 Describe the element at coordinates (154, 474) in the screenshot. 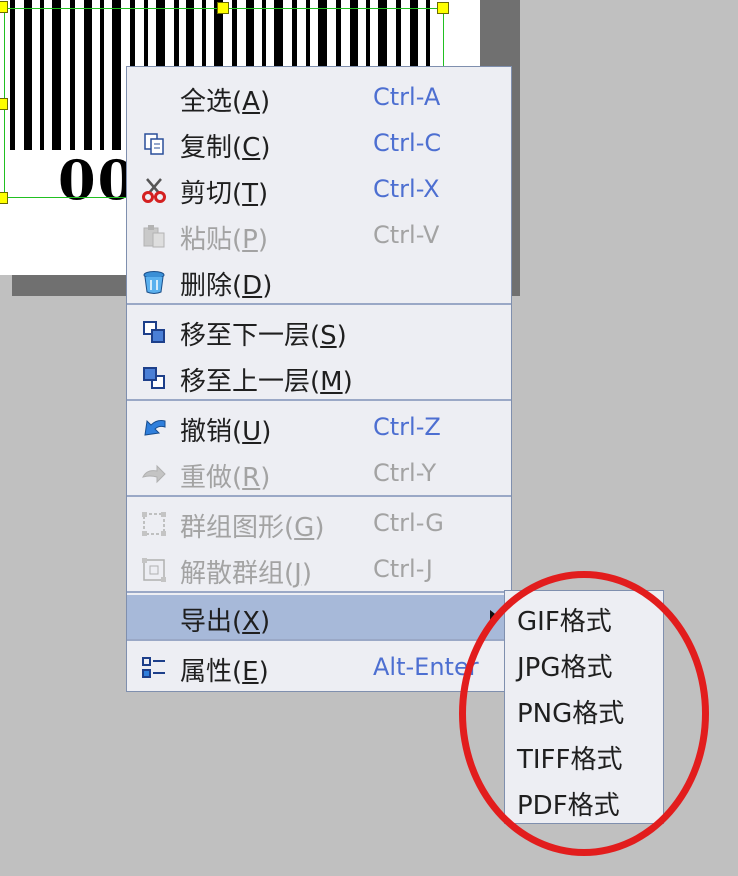

I see `redo-icon` at that location.